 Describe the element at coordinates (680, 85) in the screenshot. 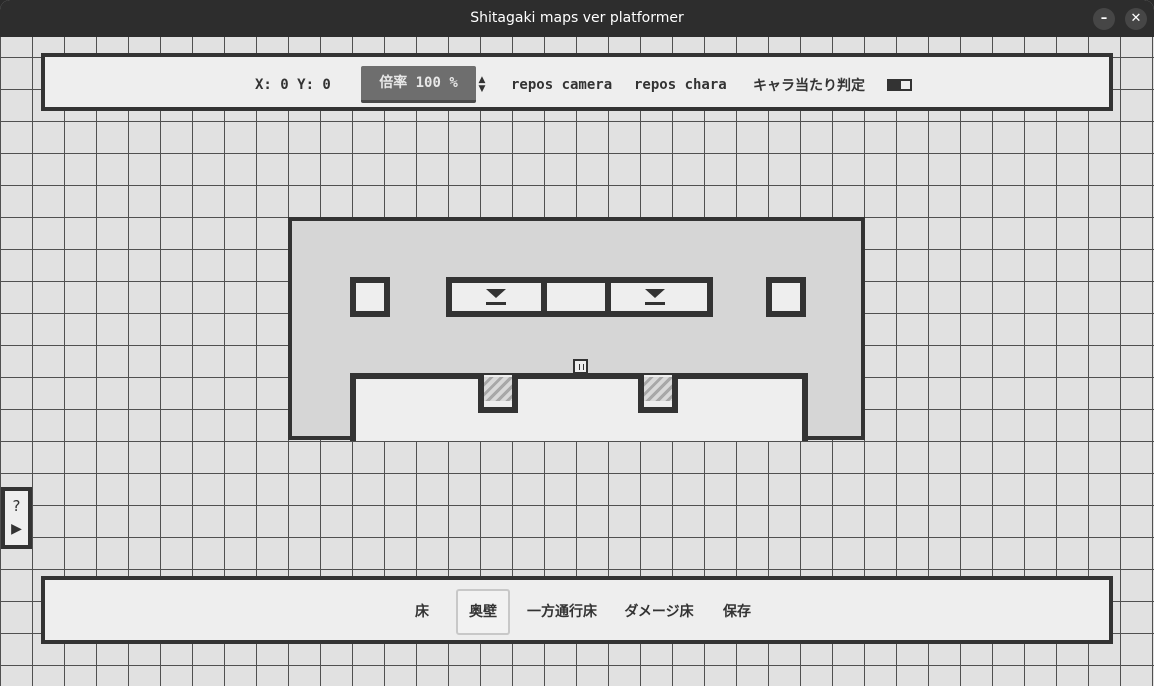

I see `repos-chara-button: repos chara` at that location.